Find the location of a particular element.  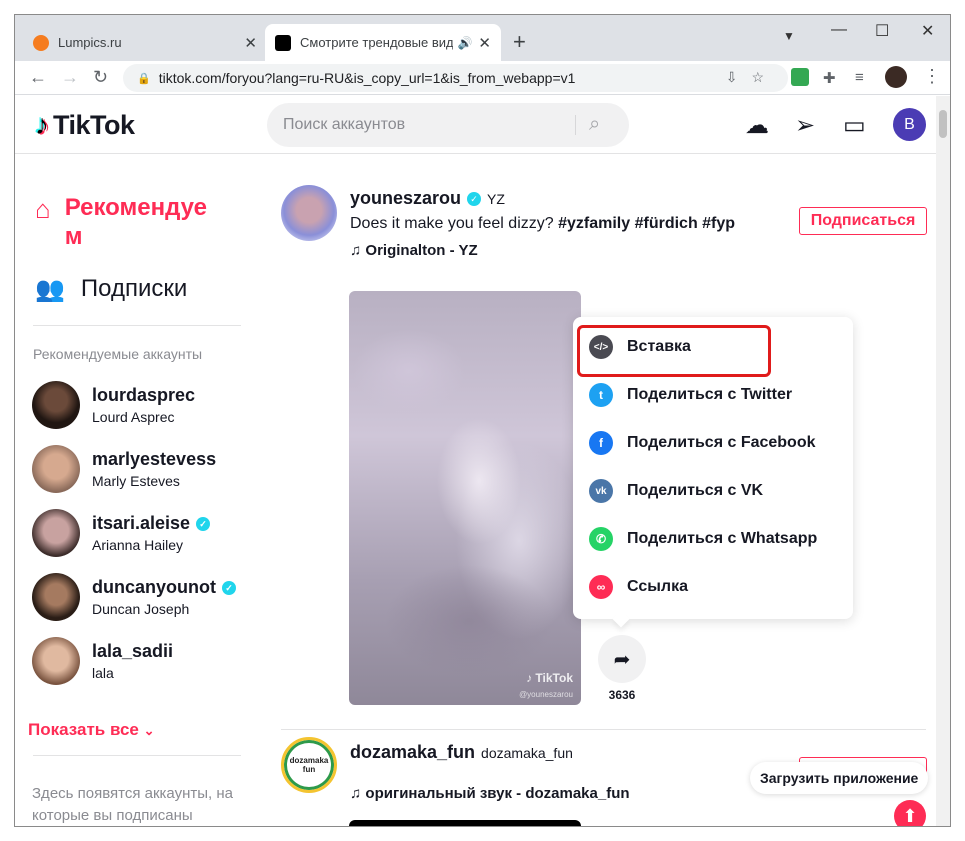

account-username: lala_sadii is located at coordinates (133, 651).